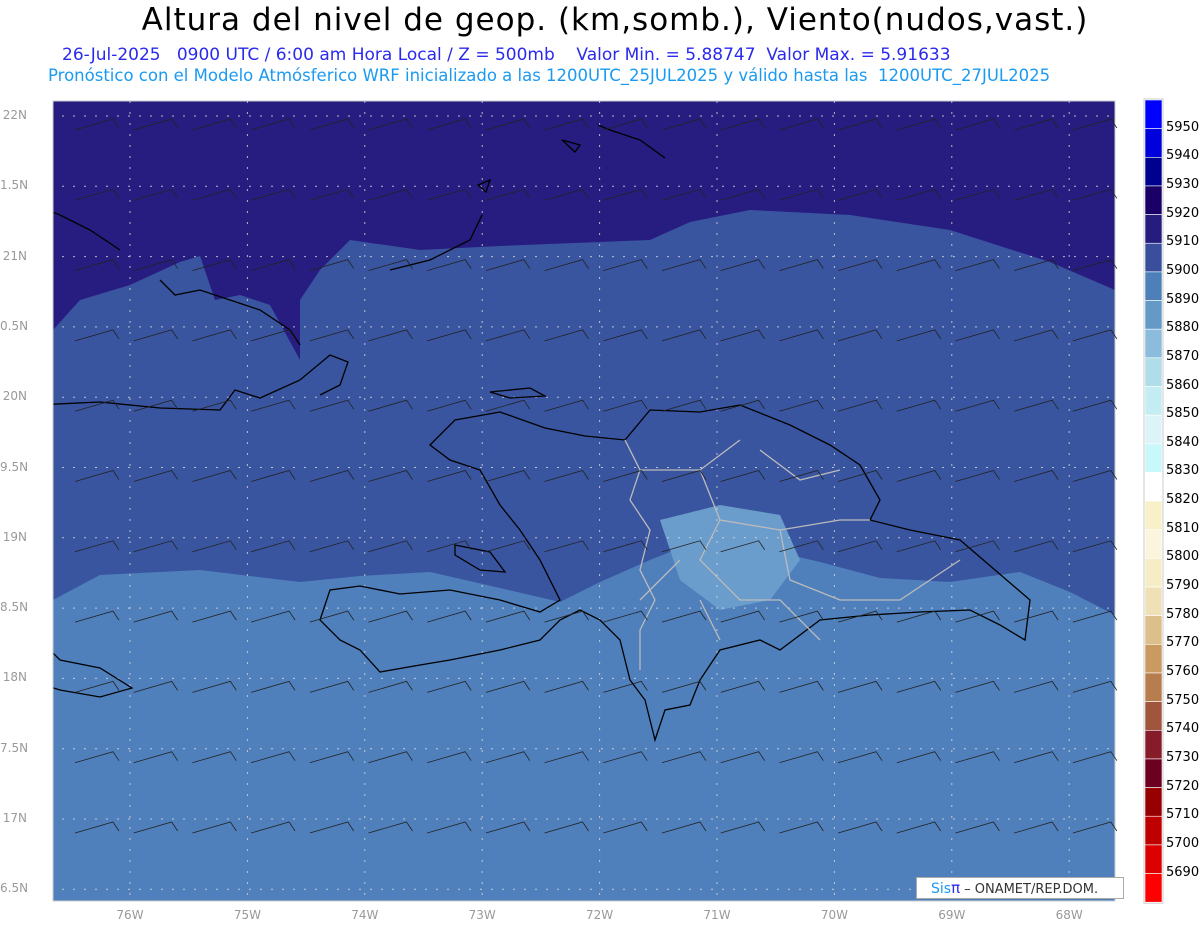 The height and width of the screenshot is (927, 1200). What do you see at coordinates (14, 185) in the screenshot?
I see `lat-label: 1.5N` at bounding box center [14, 185].